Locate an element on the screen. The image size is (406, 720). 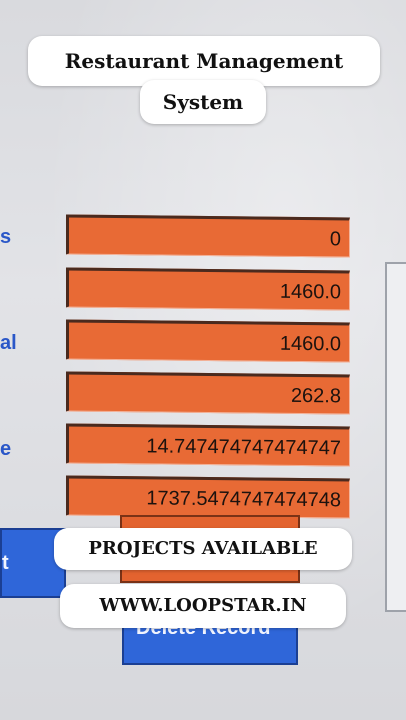
field-2: 1460.0 is located at coordinates (208, 289).